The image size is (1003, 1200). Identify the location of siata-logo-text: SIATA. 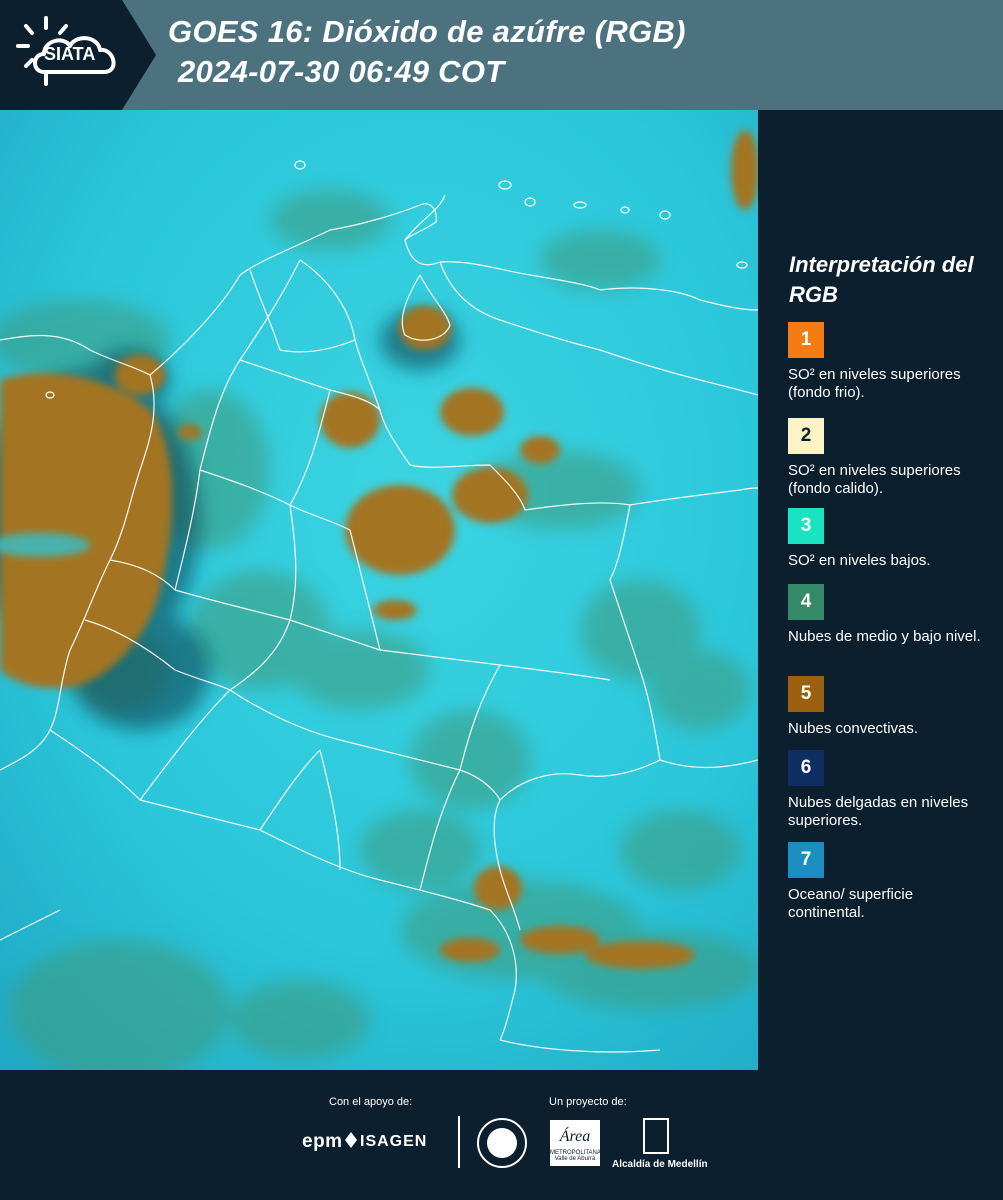
(70, 54).